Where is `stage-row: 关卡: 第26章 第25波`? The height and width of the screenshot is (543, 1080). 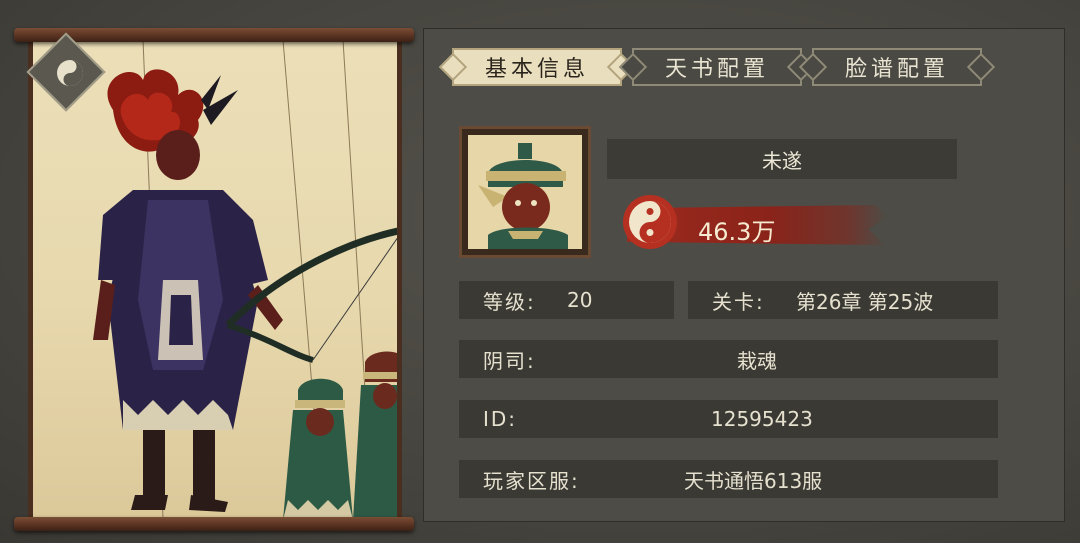 stage-row: 关卡: 第26章 第25波 is located at coordinates (843, 300).